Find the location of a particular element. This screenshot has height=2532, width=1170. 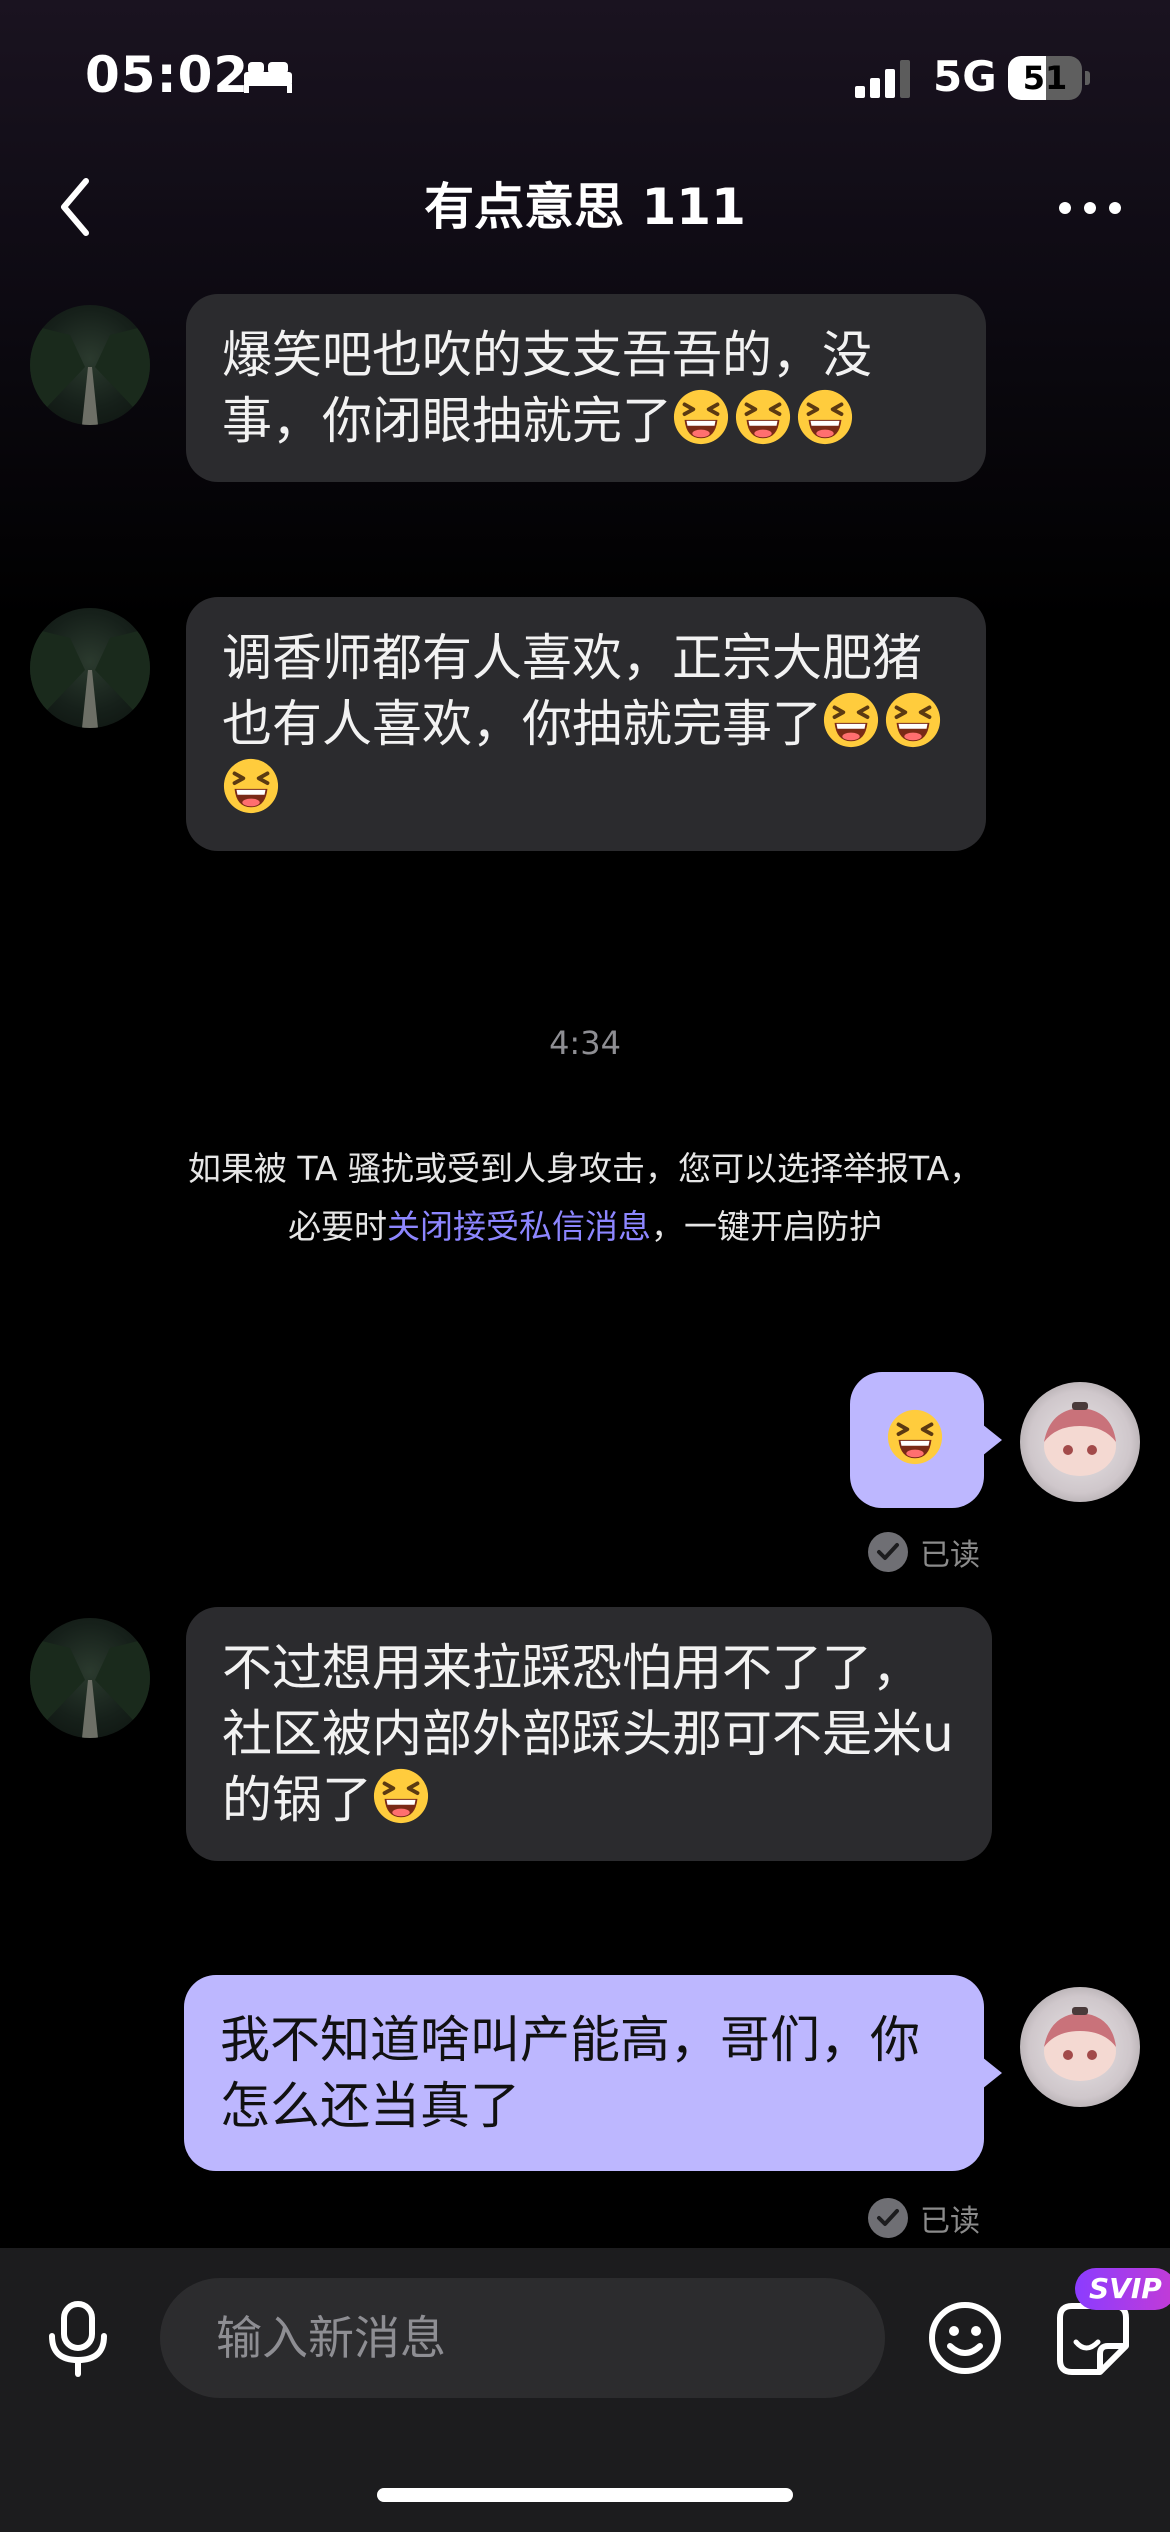

message-text: 我不知道啥叫产能高，哥们，你怎么还当真了 is located at coordinates (570, 2073).